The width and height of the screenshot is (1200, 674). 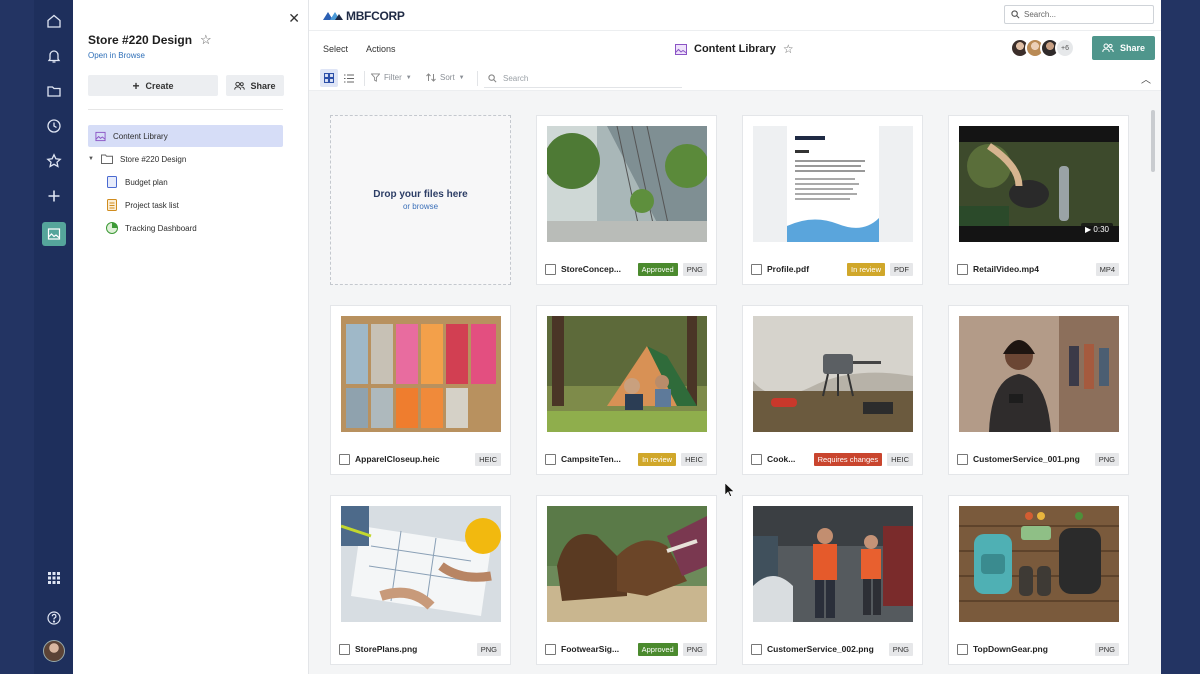 What do you see at coordinates (420, 194) in the screenshot?
I see `dropzone-title: Drop your files here` at bounding box center [420, 194].